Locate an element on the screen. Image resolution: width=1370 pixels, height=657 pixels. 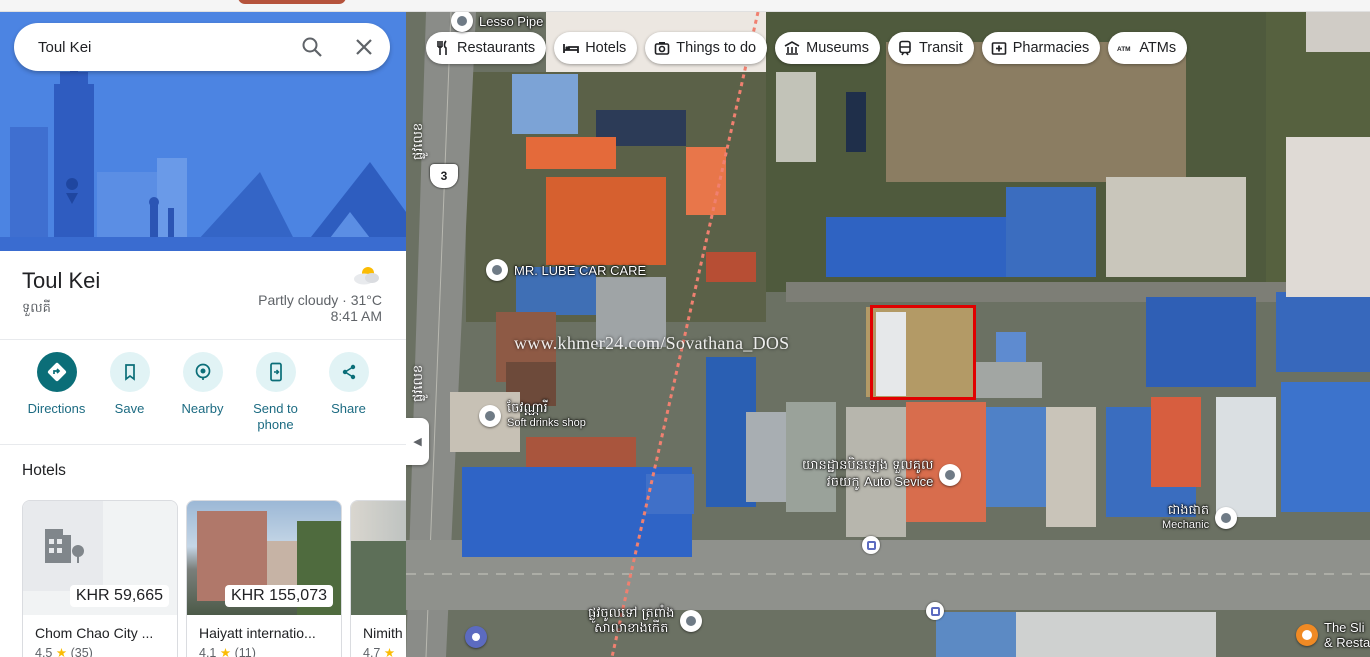
search-icon is located at coordinates (312, 47).